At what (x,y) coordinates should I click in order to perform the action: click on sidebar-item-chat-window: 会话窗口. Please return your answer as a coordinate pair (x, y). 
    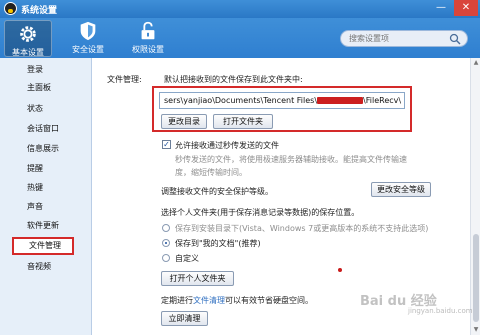
    Looking at the image, I should click on (46, 129).